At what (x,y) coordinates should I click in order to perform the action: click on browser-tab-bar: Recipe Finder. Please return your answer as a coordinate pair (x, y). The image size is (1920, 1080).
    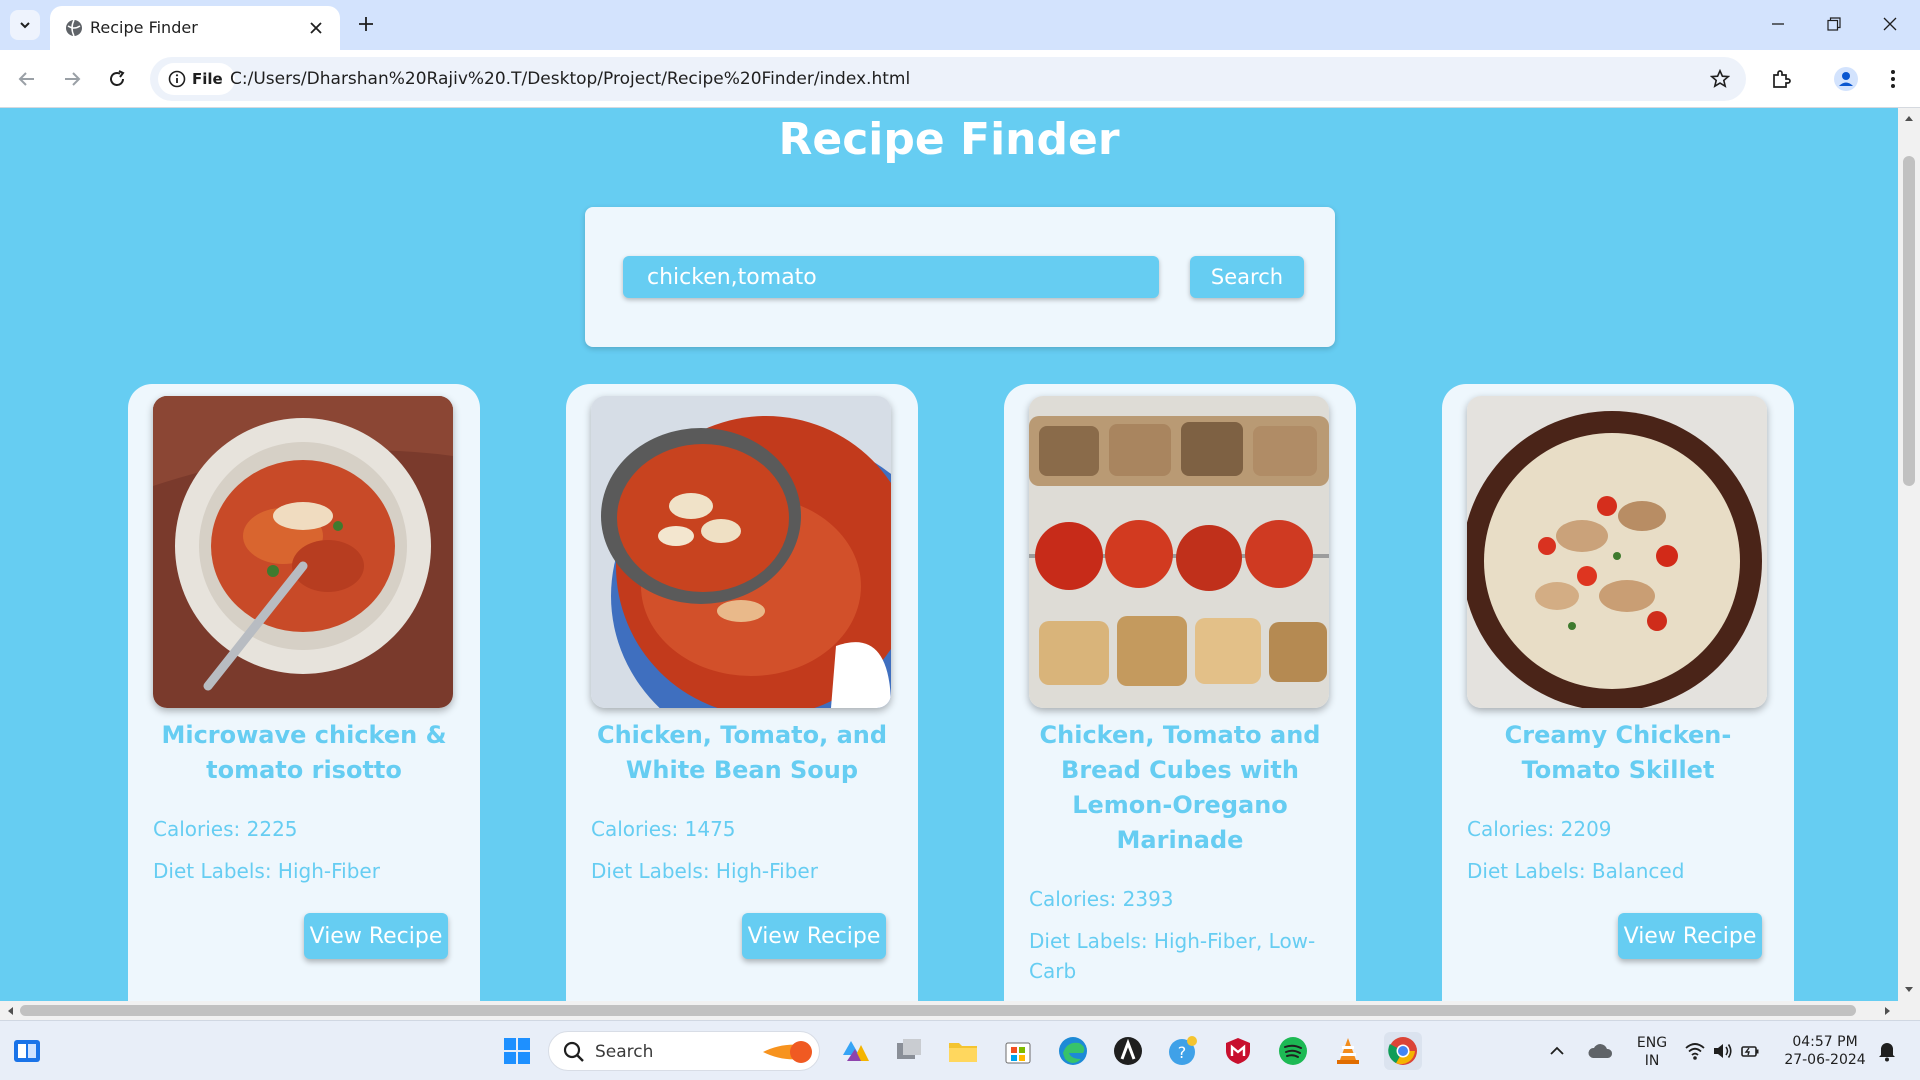
    Looking at the image, I should click on (960, 25).